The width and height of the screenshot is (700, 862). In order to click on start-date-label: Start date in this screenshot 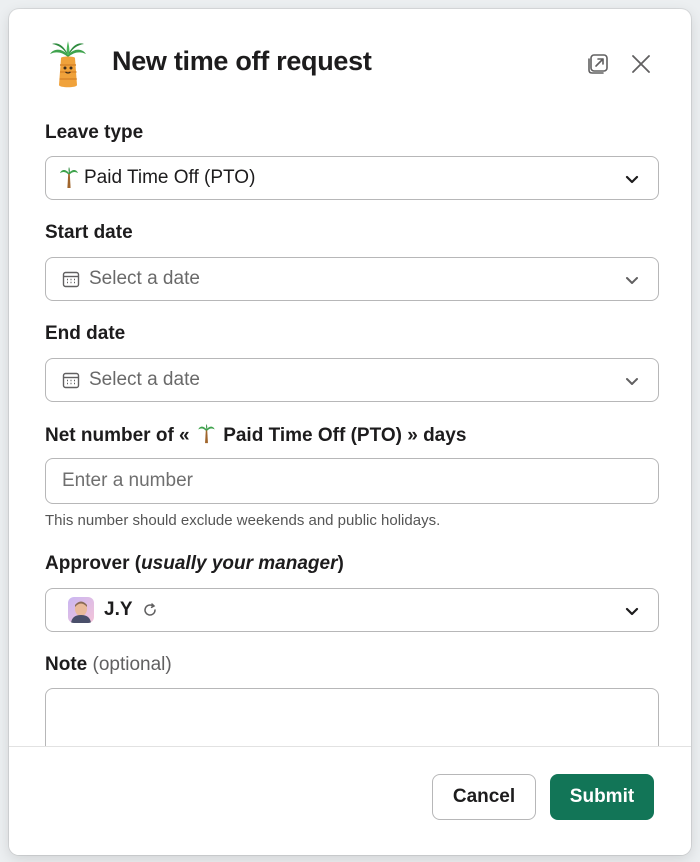, I will do `click(89, 232)`.